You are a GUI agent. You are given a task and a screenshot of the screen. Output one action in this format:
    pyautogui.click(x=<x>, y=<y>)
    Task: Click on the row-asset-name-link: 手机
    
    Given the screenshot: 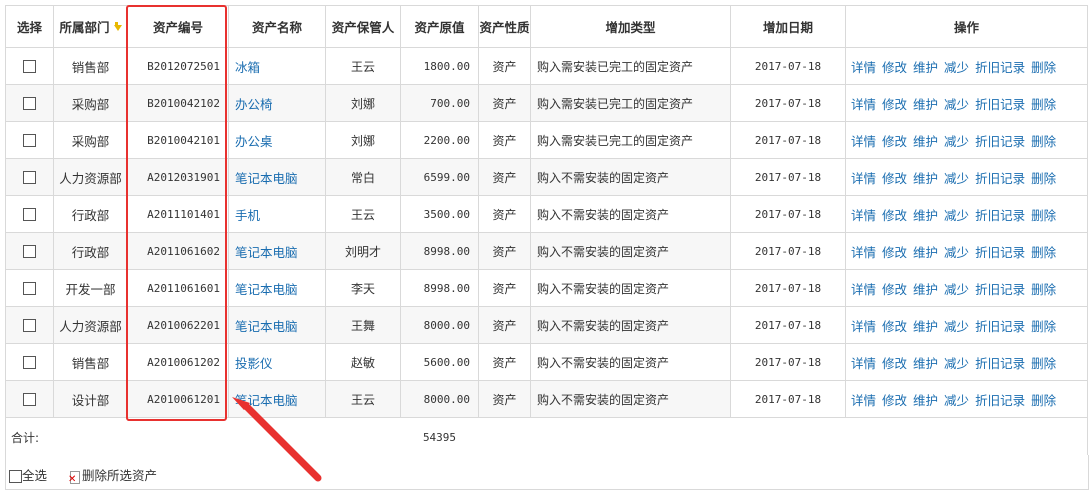 What is the action you would take?
    pyautogui.click(x=247, y=215)
    